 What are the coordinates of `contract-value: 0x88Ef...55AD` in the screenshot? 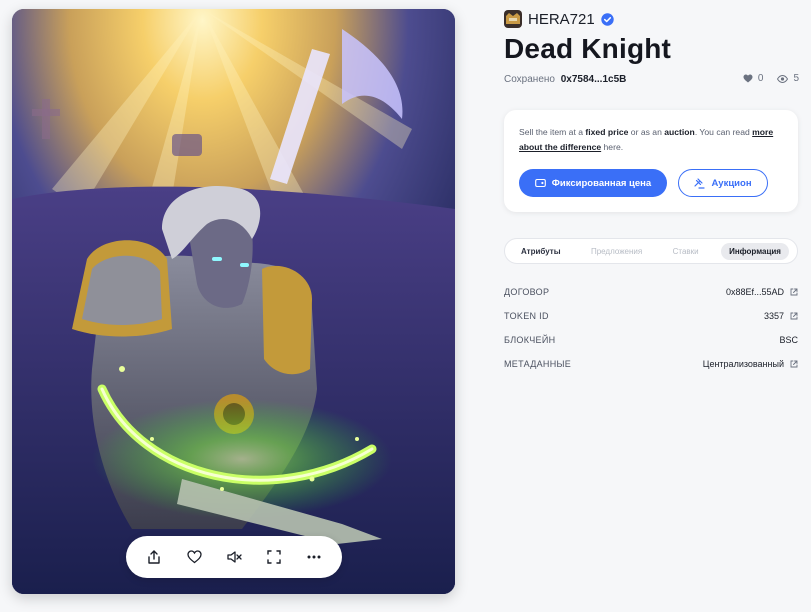 It's located at (754, 292).